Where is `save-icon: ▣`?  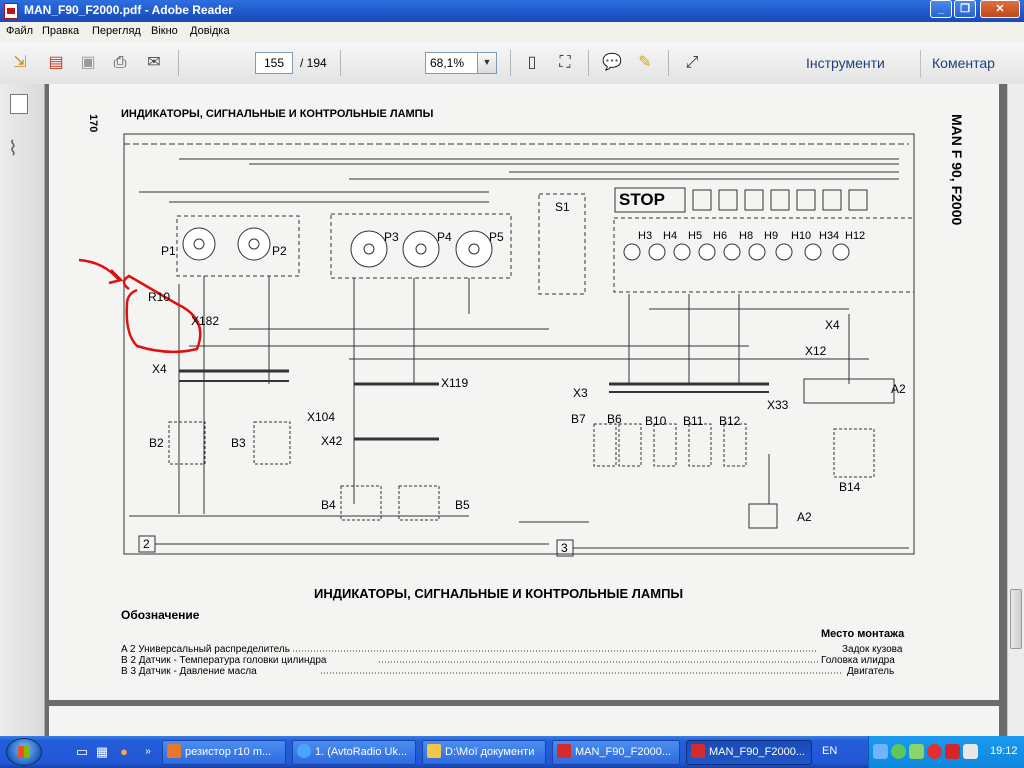
save-icon: ▣ is located at coordinates (88, 63).